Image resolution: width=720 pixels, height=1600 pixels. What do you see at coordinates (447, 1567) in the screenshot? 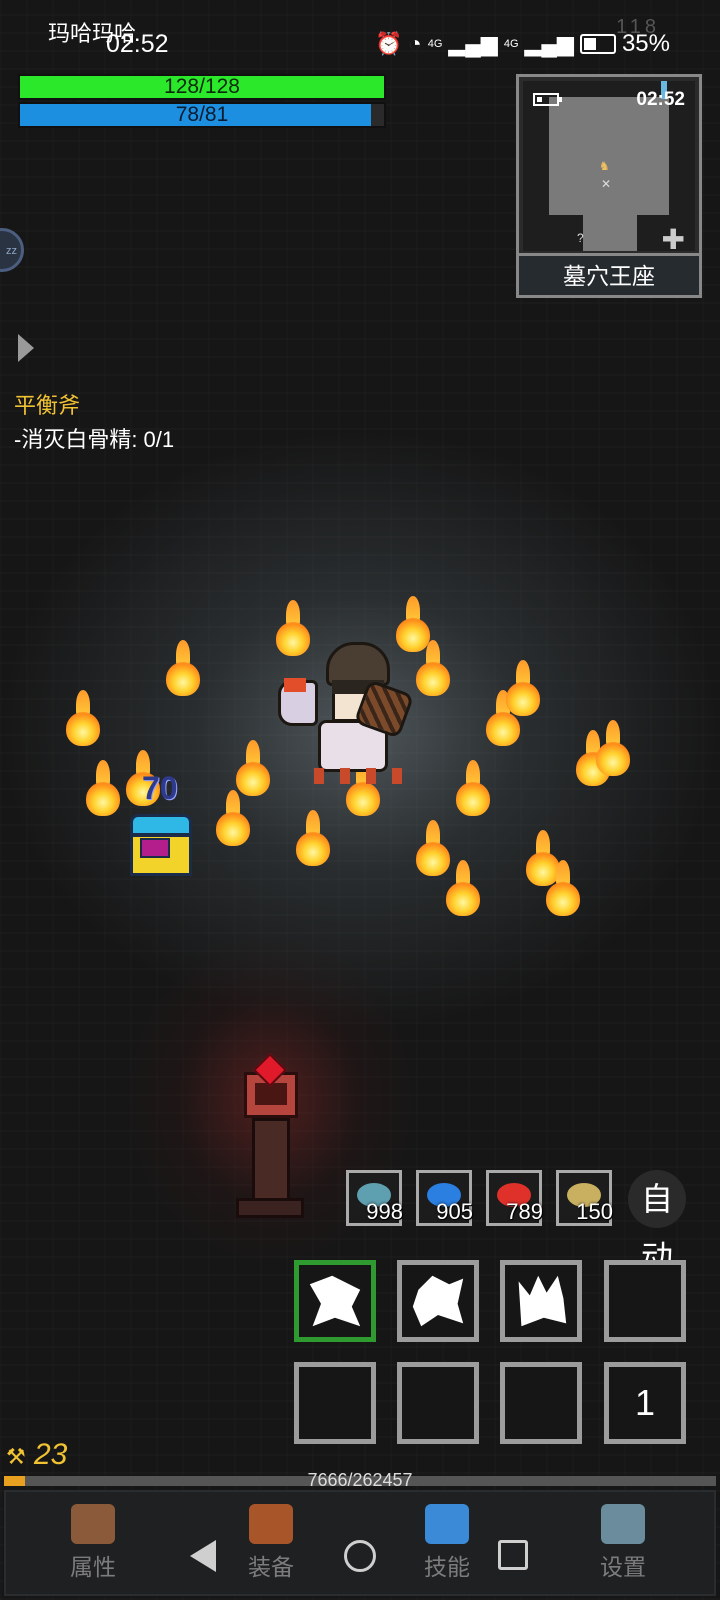
I see `nav-label: 技能` at bounding box center [447, 1567].